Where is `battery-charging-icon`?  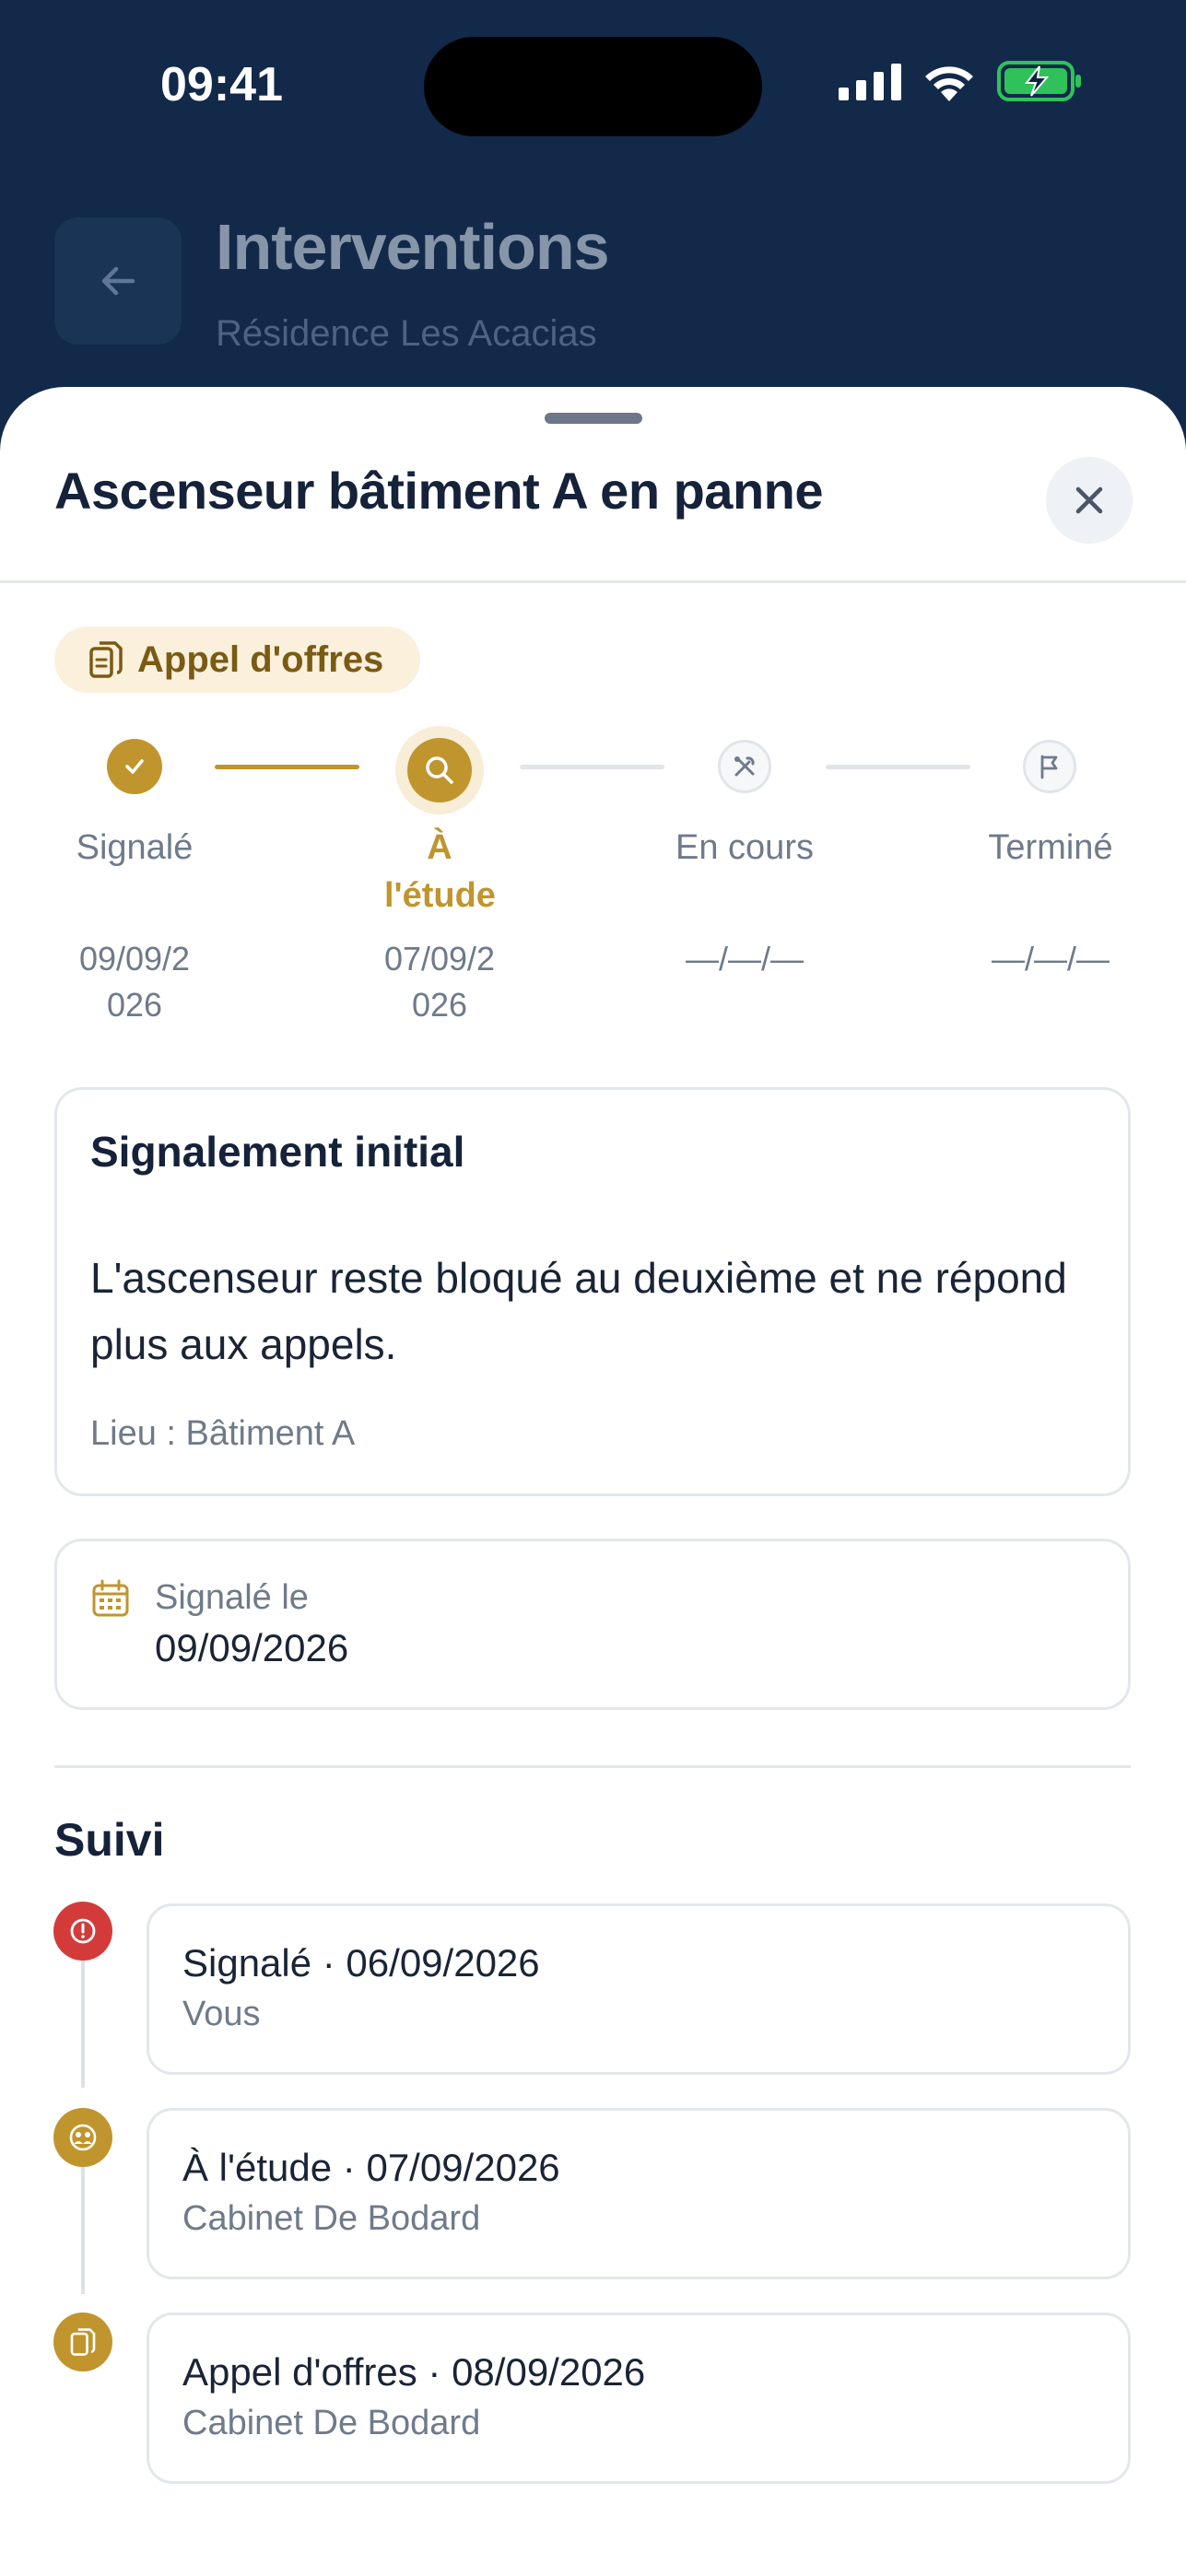
battery-charging-icon is located at coordinates (1039, 81).